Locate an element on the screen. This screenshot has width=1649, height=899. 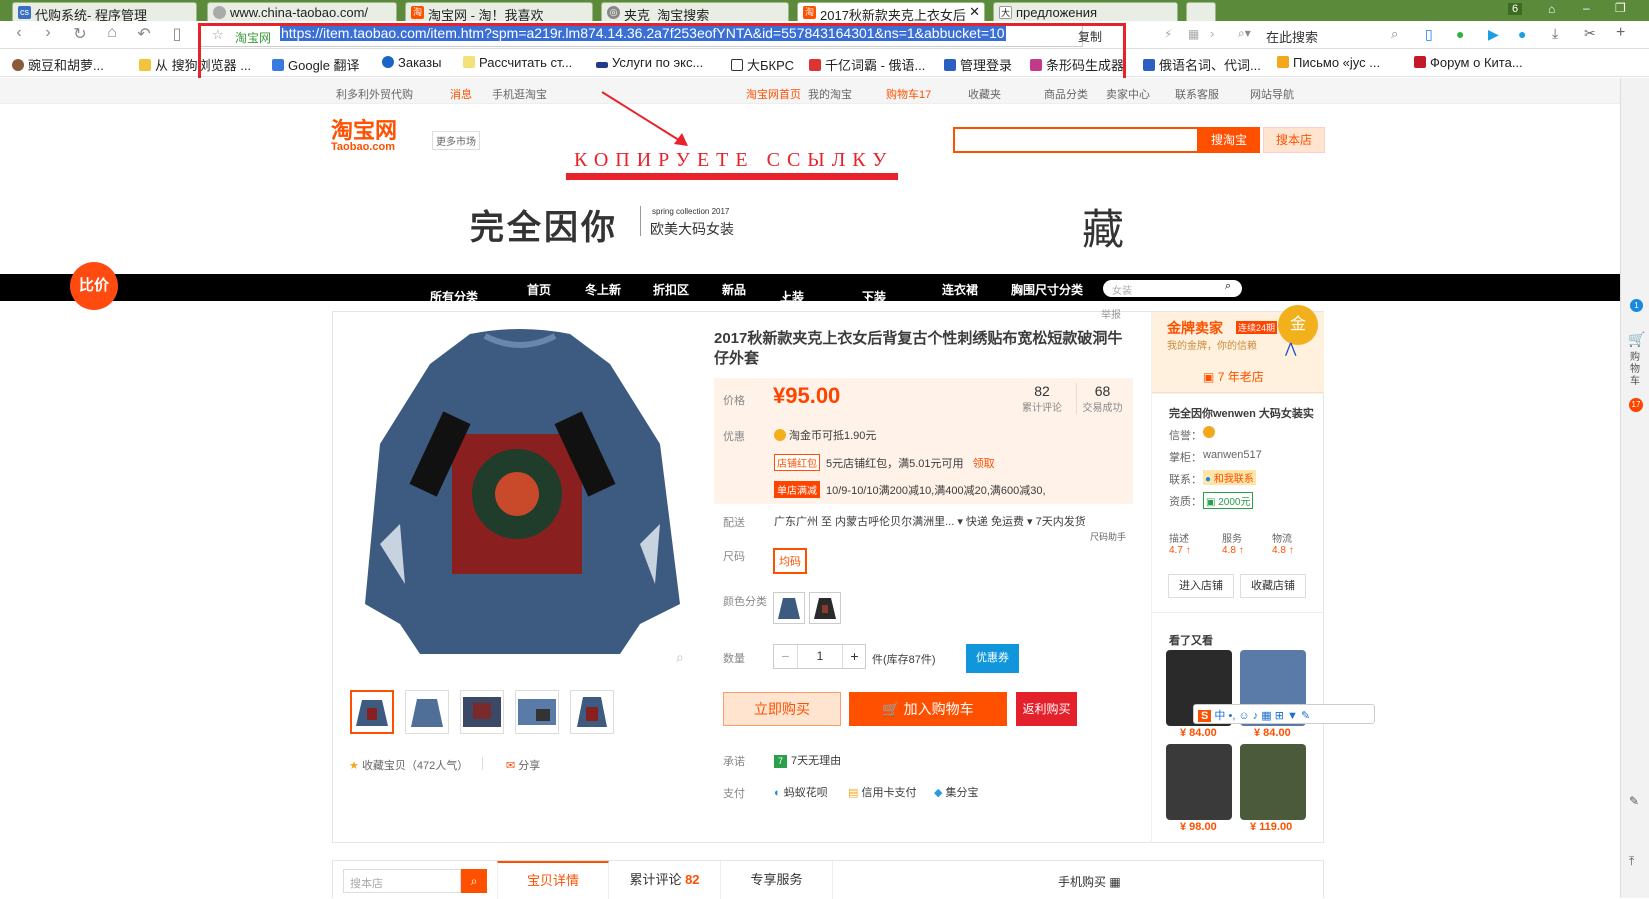
main-search-input is located at coordinates (1076, 140).